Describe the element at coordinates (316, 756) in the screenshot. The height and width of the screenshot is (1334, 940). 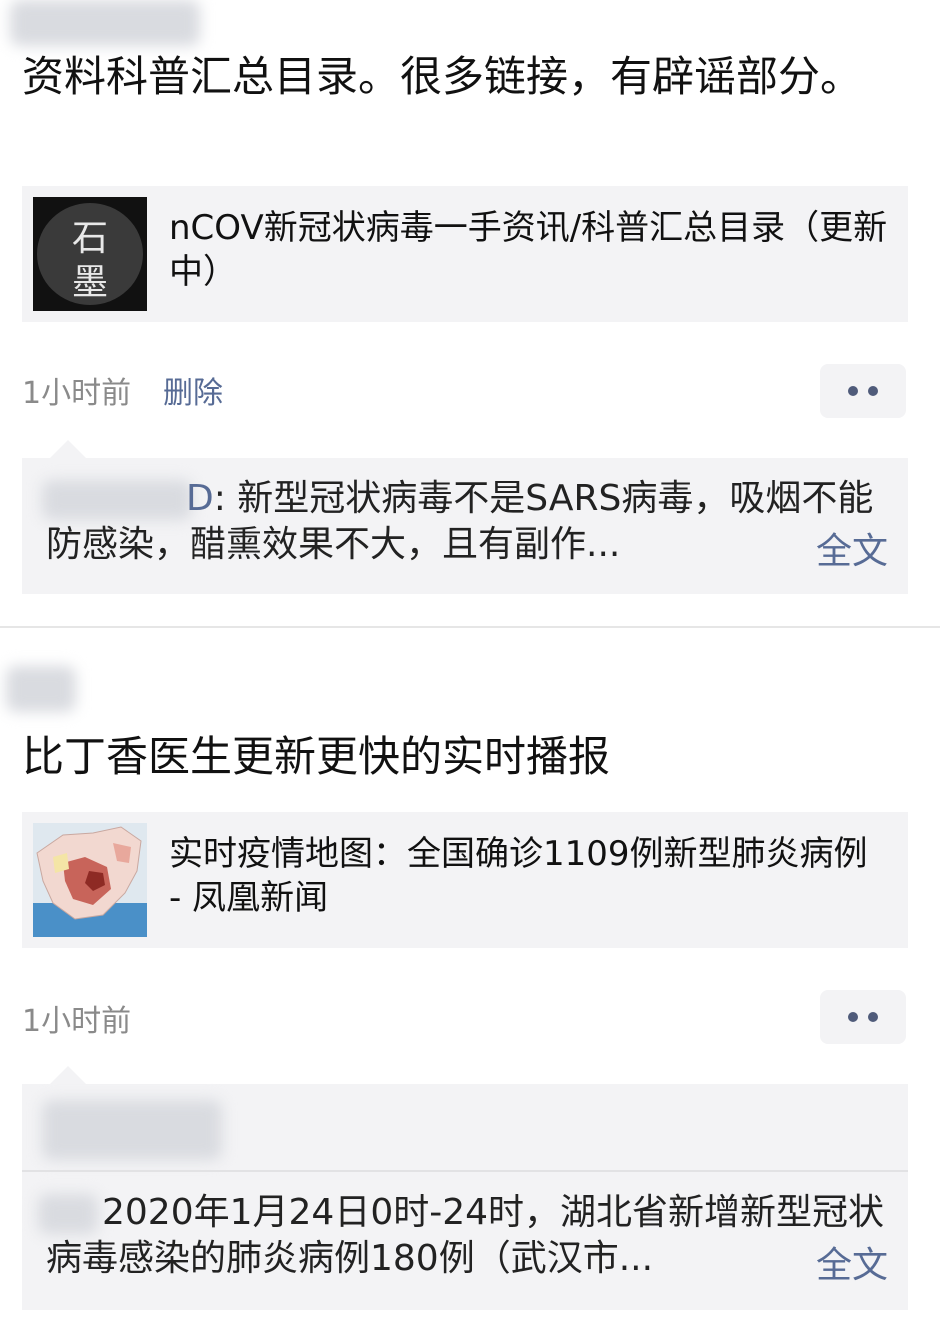
I see `post-text: 比丁香医生更新更快的实时播报` at that location.